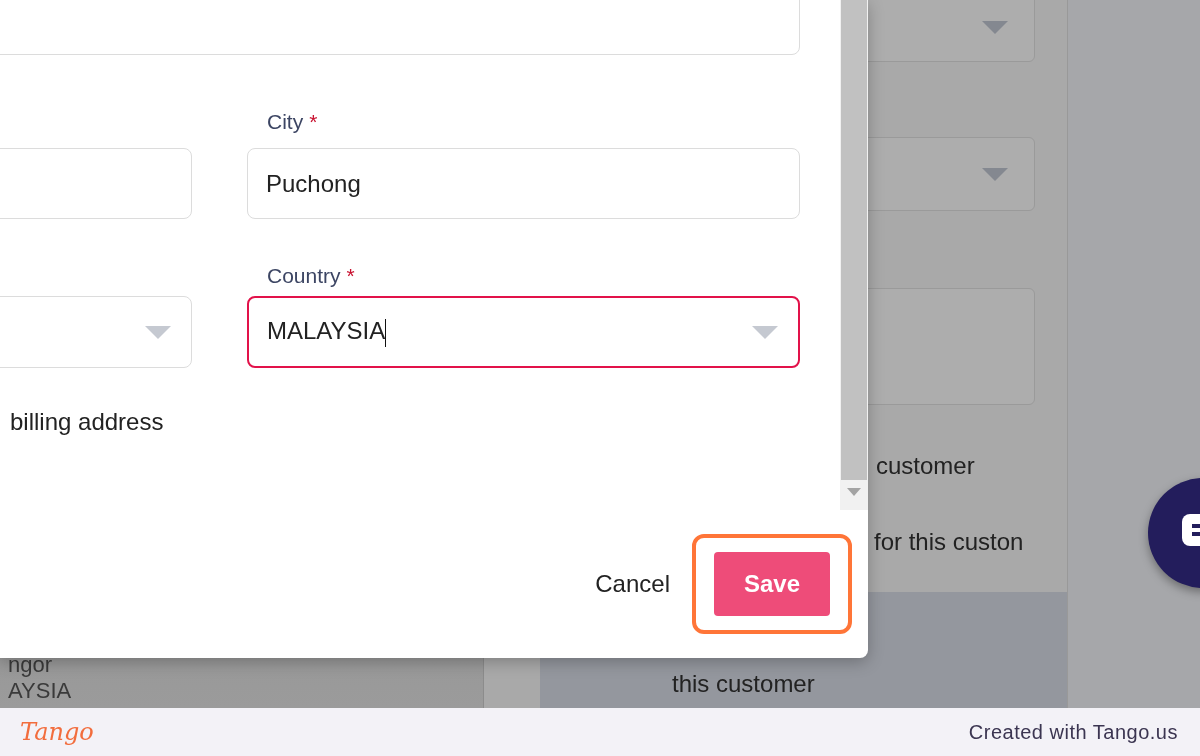 Image resolution: width=1200 pixels, height=756 pixels. Describe the element at coordinates (772, 584) in the screenshot. I see `save-button: Save` at that location.